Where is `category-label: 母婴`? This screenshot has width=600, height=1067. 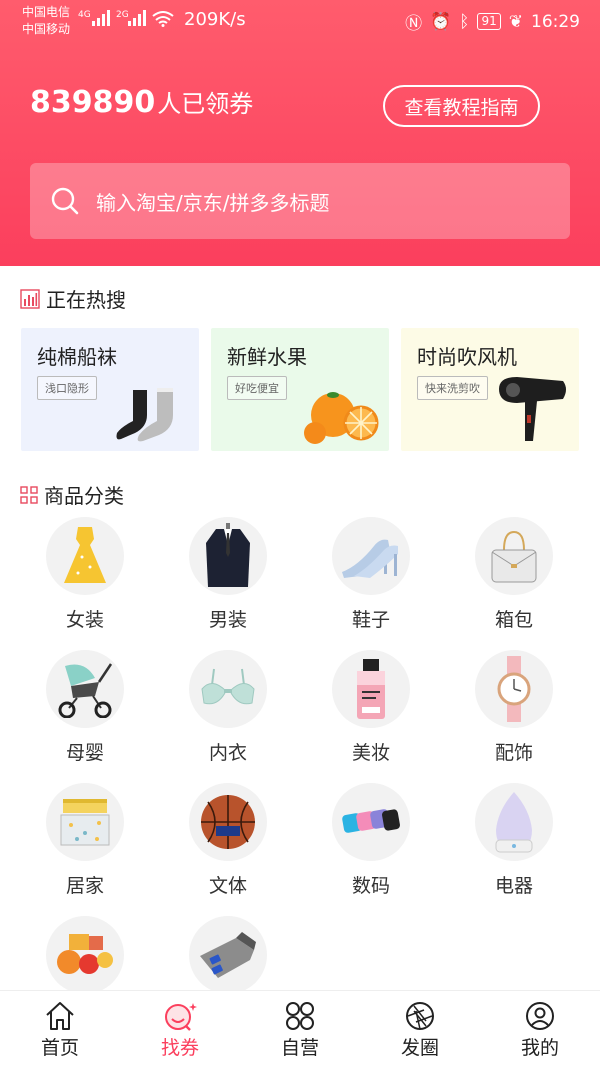
category-label: 母婴 is located at coordinates (84, 753).